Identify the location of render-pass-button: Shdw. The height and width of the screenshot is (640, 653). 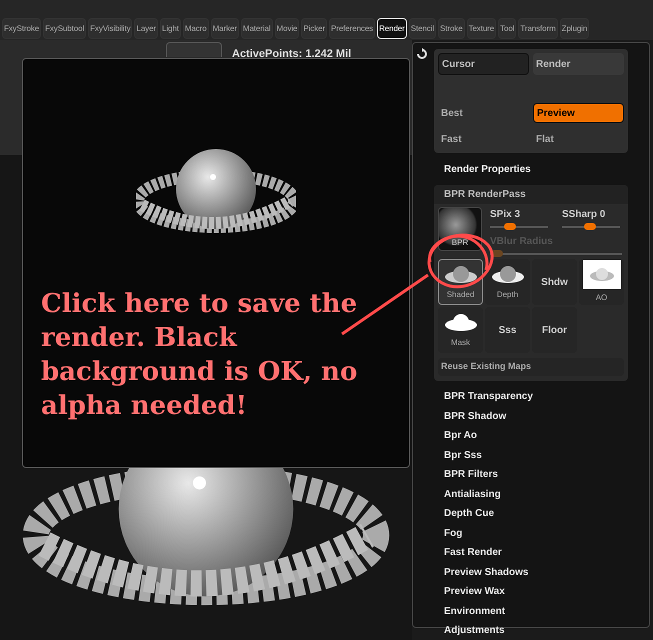
(554, 282).